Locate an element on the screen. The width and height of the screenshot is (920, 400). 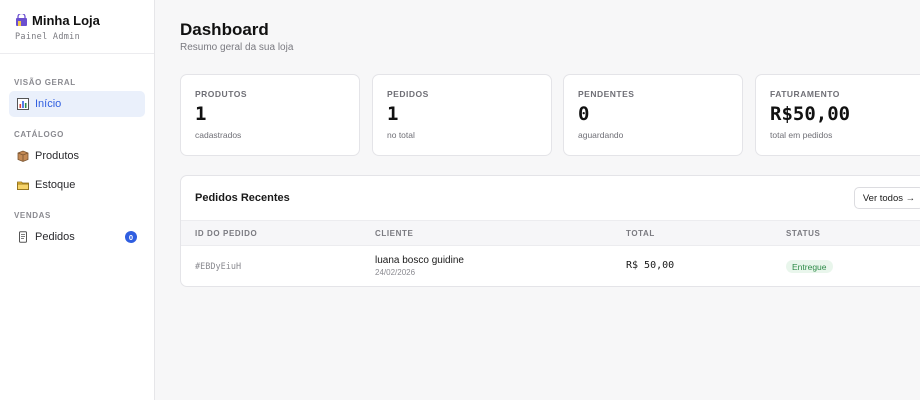
section-label-overview: VISÃO GERAL is located at coordinates (45, 82).